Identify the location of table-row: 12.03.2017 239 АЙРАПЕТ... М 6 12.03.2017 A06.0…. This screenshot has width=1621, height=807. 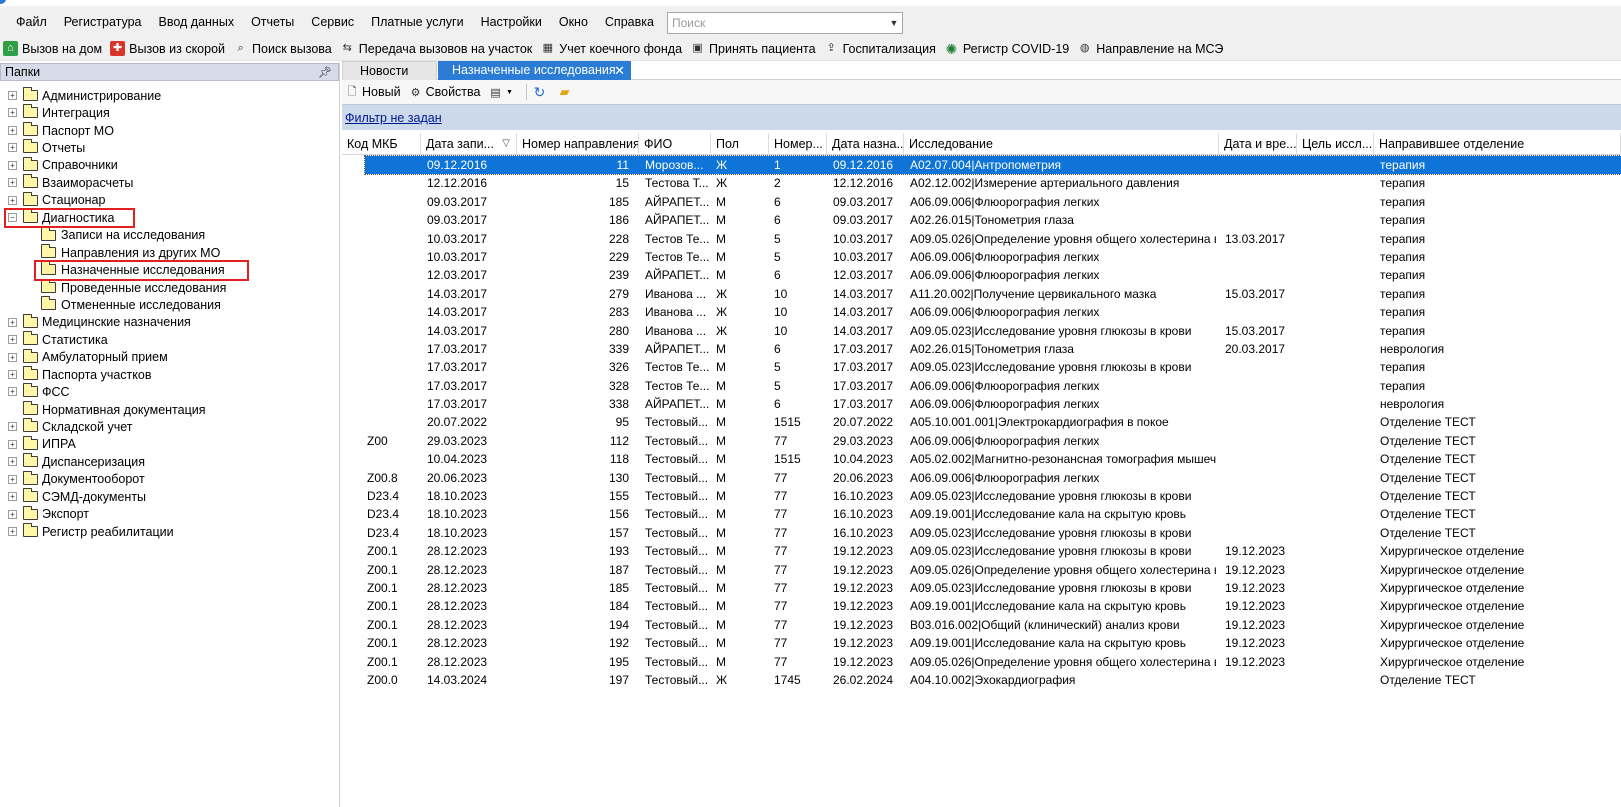
(981, 275).